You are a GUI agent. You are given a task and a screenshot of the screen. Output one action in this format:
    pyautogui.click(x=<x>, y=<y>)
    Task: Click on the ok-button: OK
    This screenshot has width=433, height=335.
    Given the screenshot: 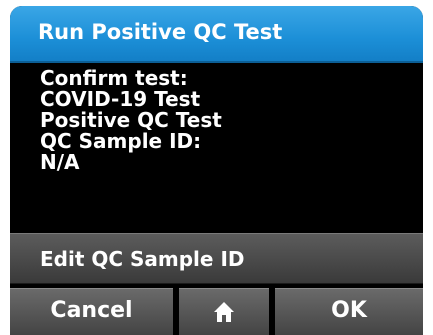 What is the action you would take?
    pyautogui.click(x=349, y=311)
    